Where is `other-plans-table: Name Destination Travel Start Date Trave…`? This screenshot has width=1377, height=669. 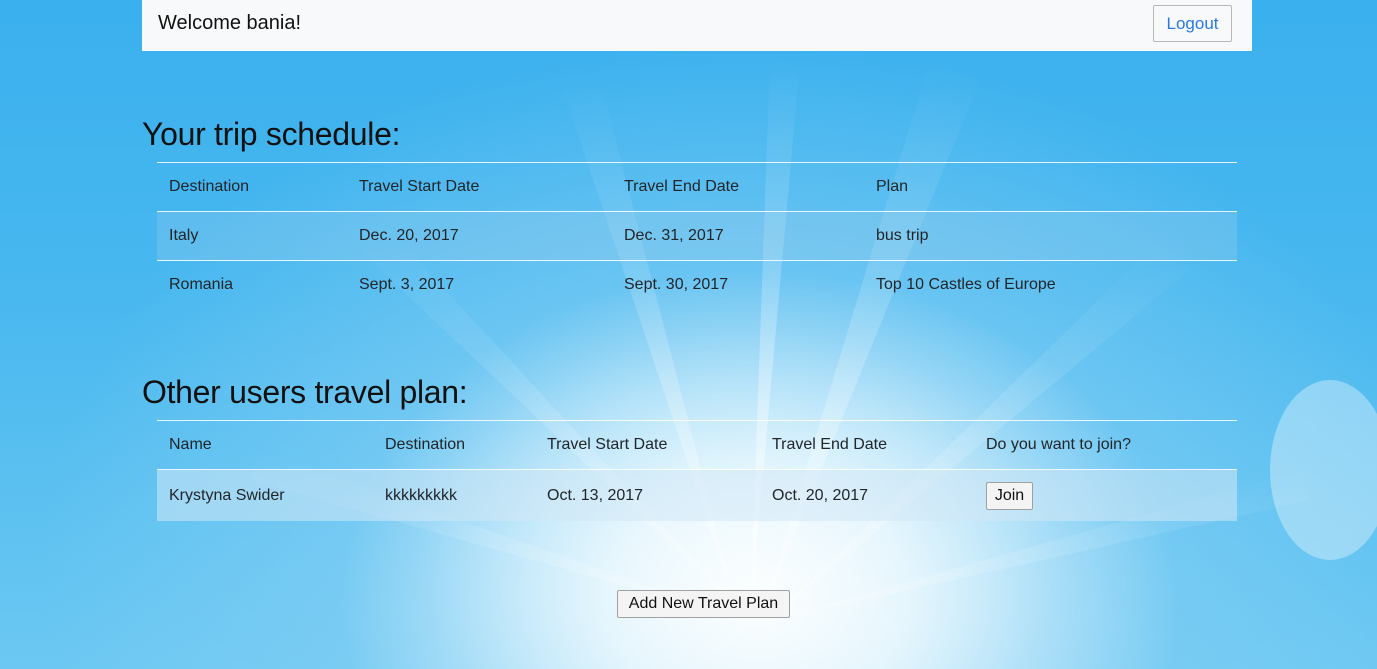
other-plans-table: Name Destination Travel Start Date Trave… is located at coordinates (697, 470).